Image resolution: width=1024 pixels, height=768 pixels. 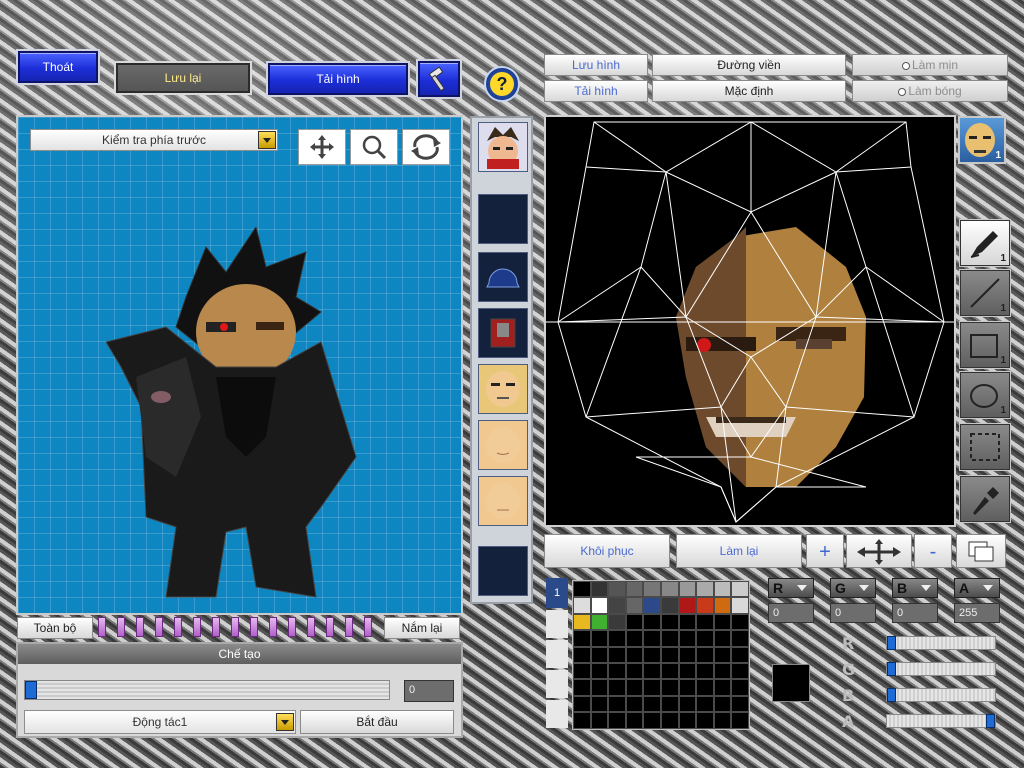 I want to click on r-slider-knob, so click(x=891, y=643).